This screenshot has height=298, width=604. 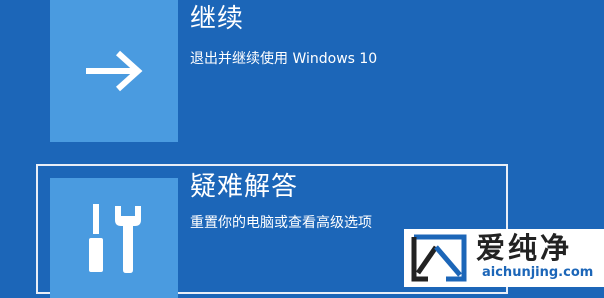 I want to click on continue-title: 继续, so click(x=217, y=19).